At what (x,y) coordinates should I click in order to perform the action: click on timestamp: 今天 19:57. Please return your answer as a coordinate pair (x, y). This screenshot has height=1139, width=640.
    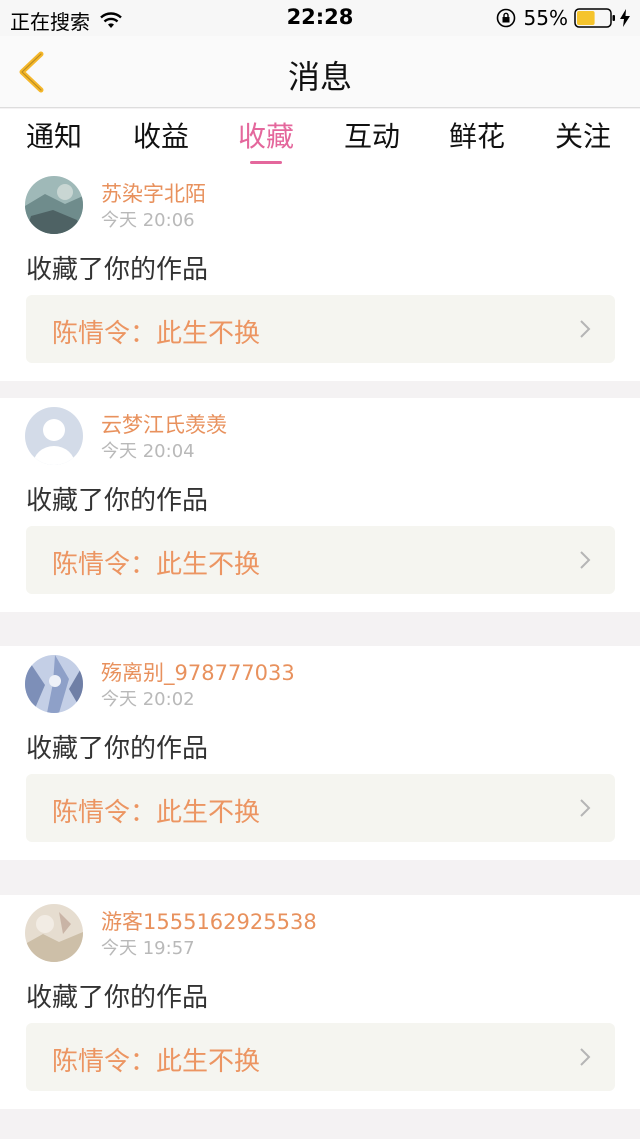
    Looking at the image, I should click on (148, 948).